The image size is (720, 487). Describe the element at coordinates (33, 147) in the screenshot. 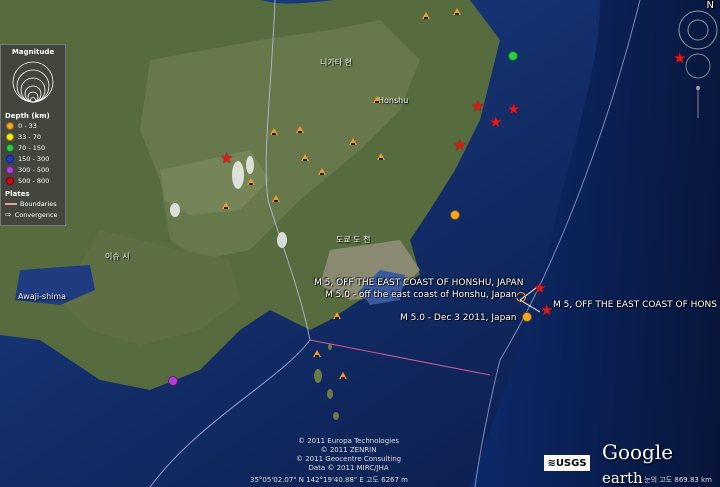

I see `depth-row: 70 - 150` at that location.